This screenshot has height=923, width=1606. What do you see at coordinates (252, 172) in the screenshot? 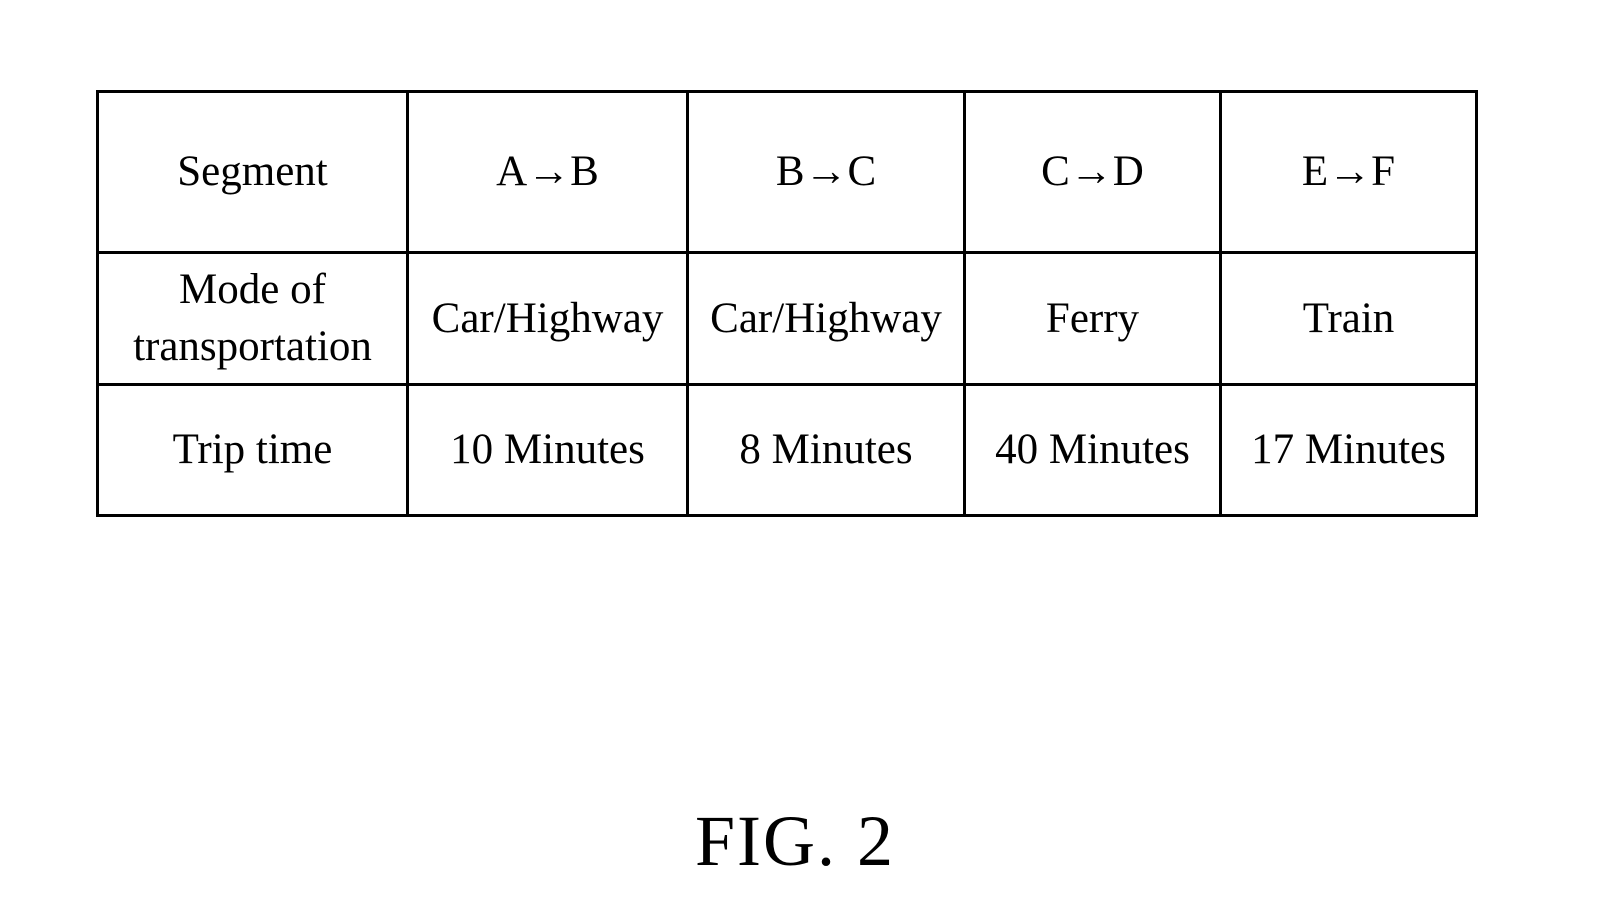
I see `row-header: Segment` at bounding box center [252, 172].